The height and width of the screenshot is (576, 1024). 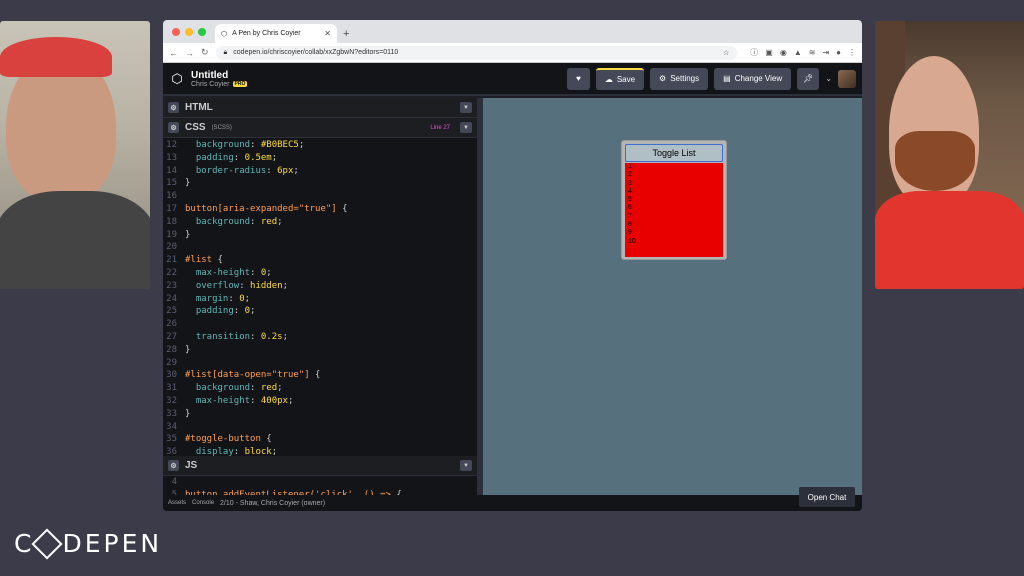 I want to click on love-button: ♥, so click(x=578, y=78).